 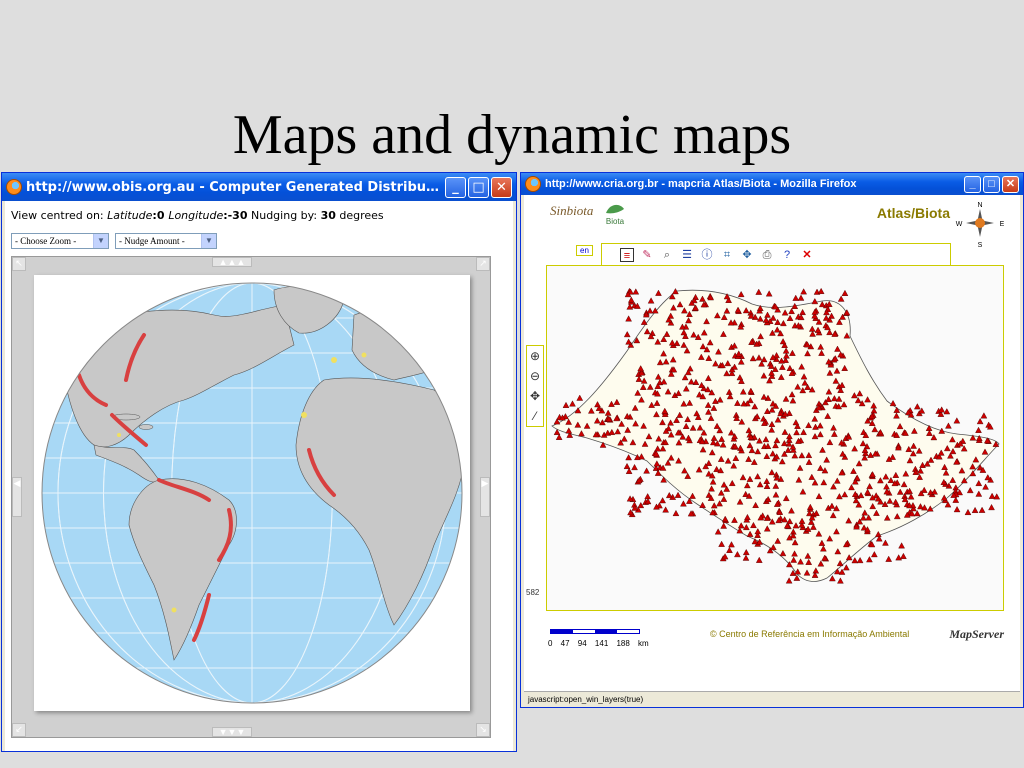 What do you see at coordinates (130, 215) in the screenshot?
I see `latitude-label: Latitude` at bounding box center [130, 215].